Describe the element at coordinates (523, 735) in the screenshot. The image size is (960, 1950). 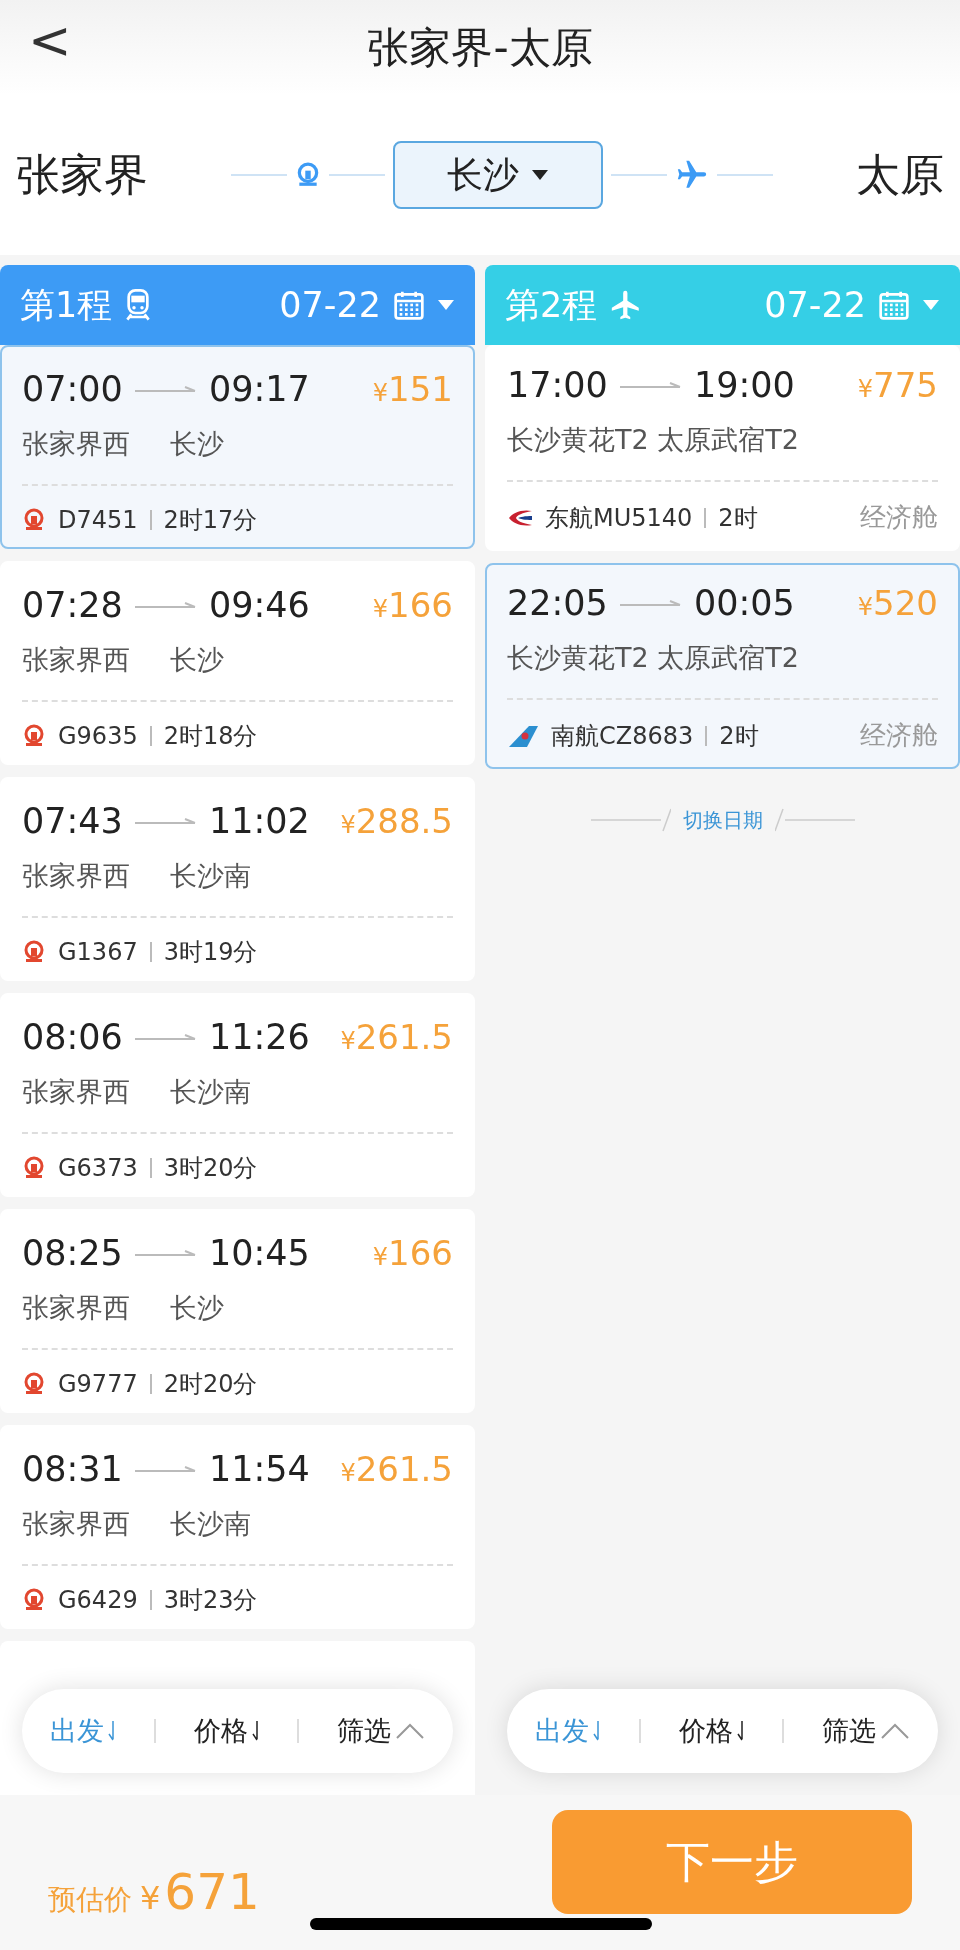
I see `tail-logo-icon` at that location.